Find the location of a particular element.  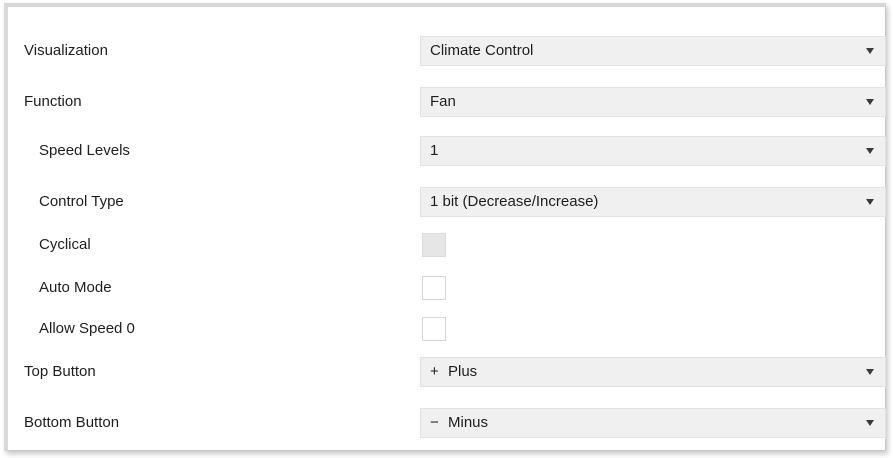

plus-icon: + is located at coordinates (434, 371).